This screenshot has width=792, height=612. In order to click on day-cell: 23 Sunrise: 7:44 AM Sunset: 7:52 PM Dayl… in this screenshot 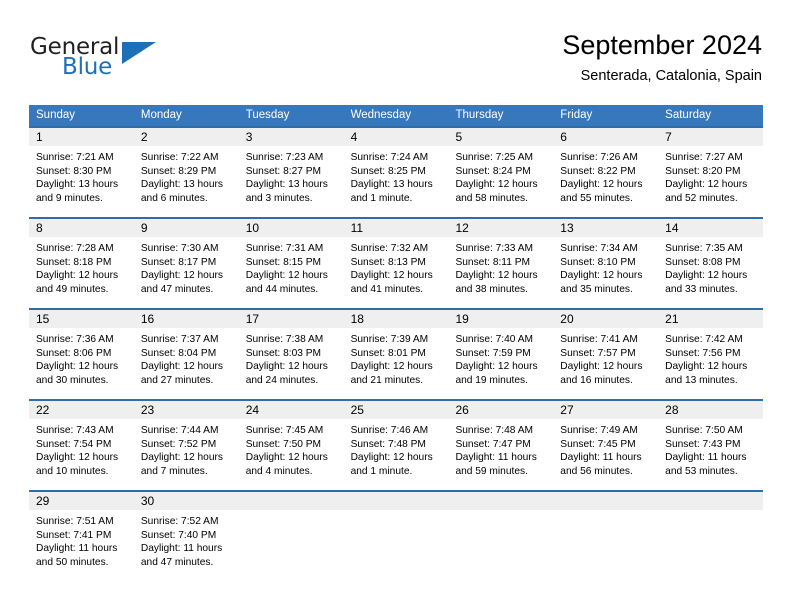, I will do `click(186, 445)`.